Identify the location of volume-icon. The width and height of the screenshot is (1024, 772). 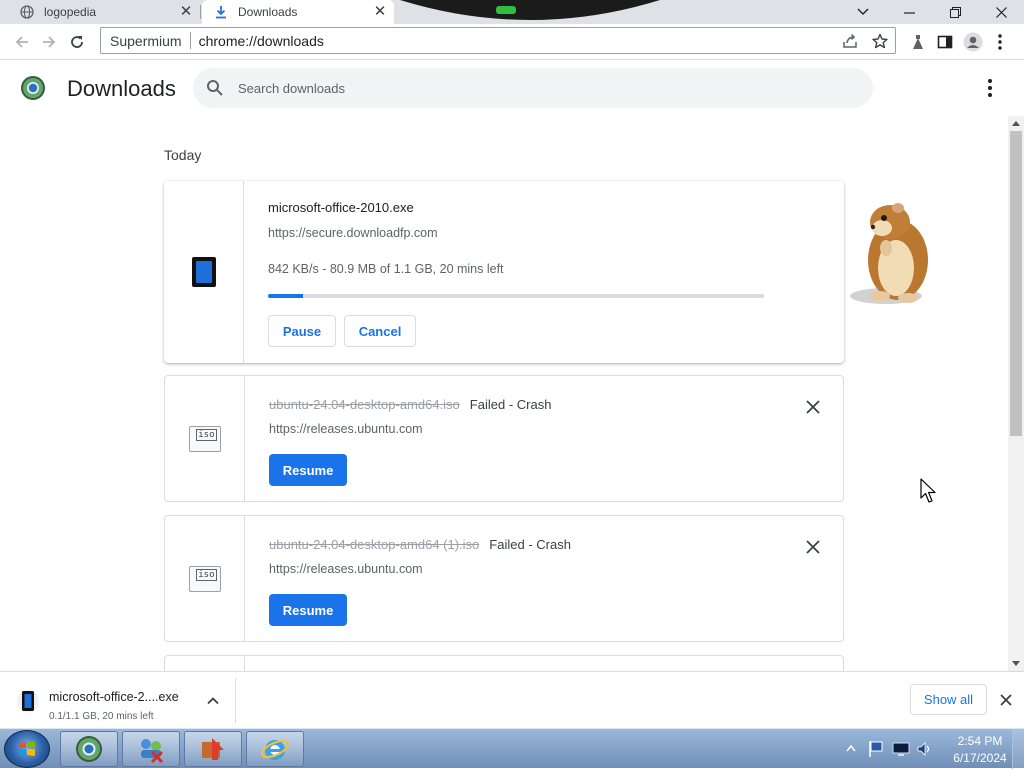
(924, 749).